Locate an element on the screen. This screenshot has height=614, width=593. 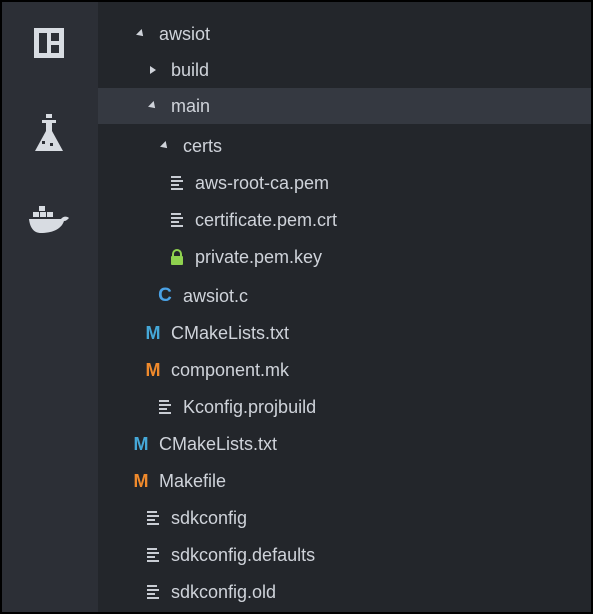
tree-item-label: sdkconfig is located at coordinates (209, 517).